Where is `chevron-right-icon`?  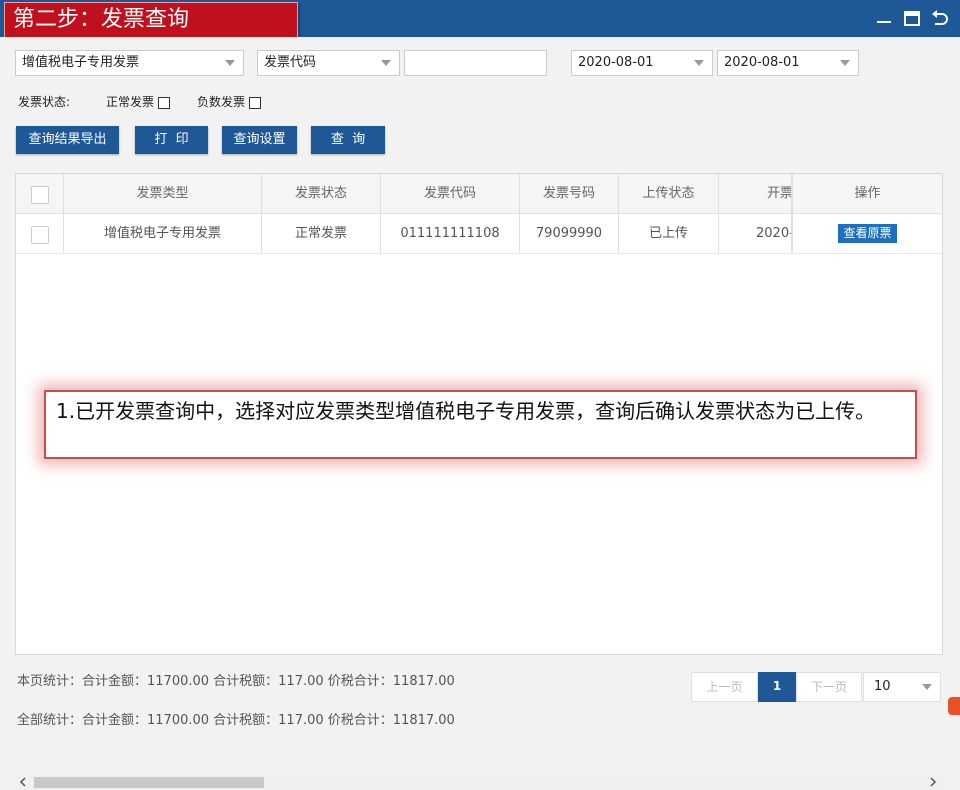 chevron-right-icon is located at coordinates (933, 782).